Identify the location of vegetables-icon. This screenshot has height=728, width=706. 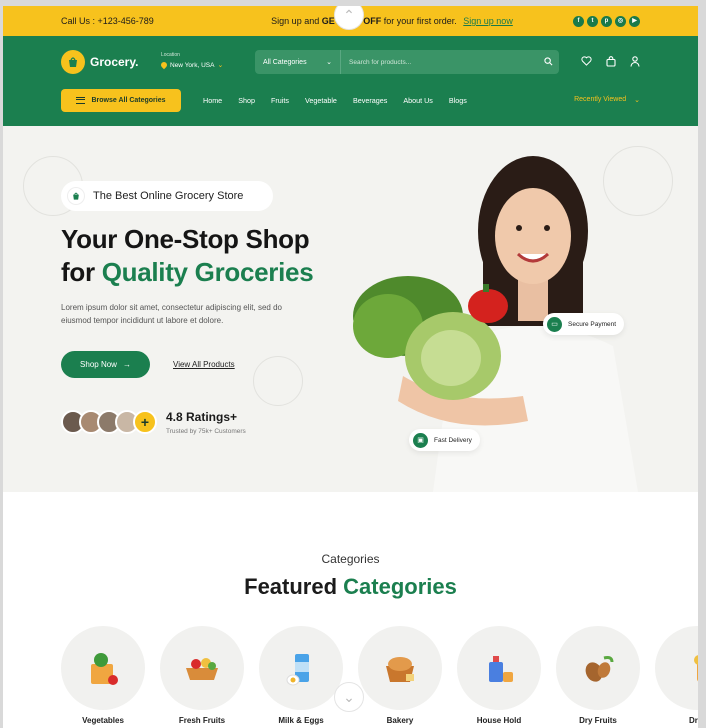
(103, 668).